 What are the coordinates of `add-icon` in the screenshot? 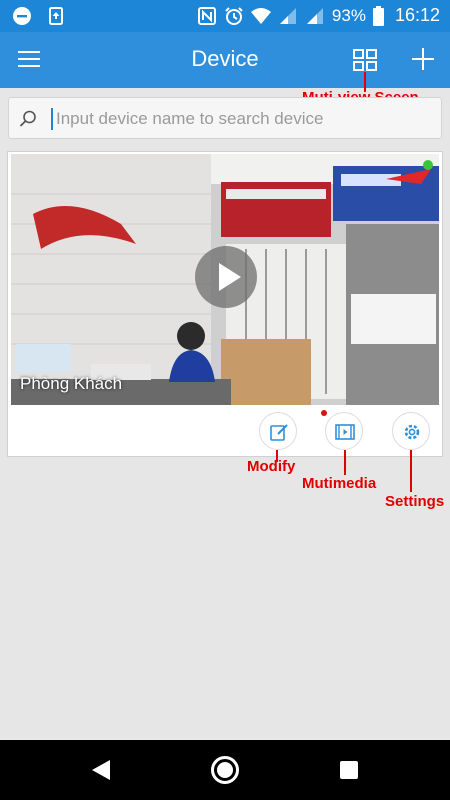 It's located at (423, 59).